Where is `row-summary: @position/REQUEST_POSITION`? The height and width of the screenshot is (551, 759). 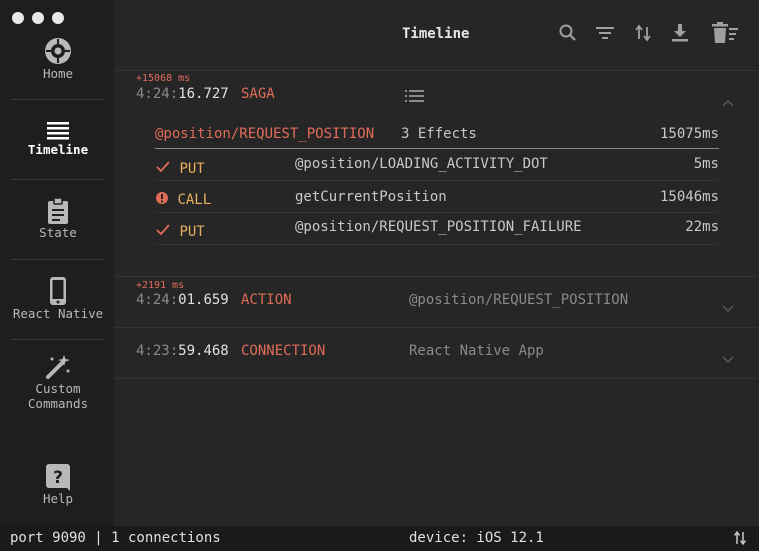
row-summary: @position/REQUEST_POSITION is located at coordinates (519, 300).